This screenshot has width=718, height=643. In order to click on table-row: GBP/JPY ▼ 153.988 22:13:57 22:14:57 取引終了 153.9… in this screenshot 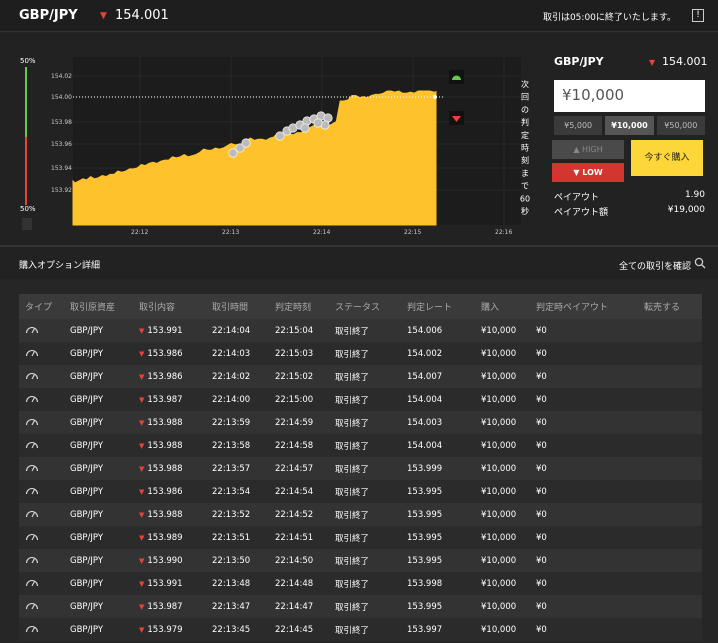, I will do `click(360, 468)`.